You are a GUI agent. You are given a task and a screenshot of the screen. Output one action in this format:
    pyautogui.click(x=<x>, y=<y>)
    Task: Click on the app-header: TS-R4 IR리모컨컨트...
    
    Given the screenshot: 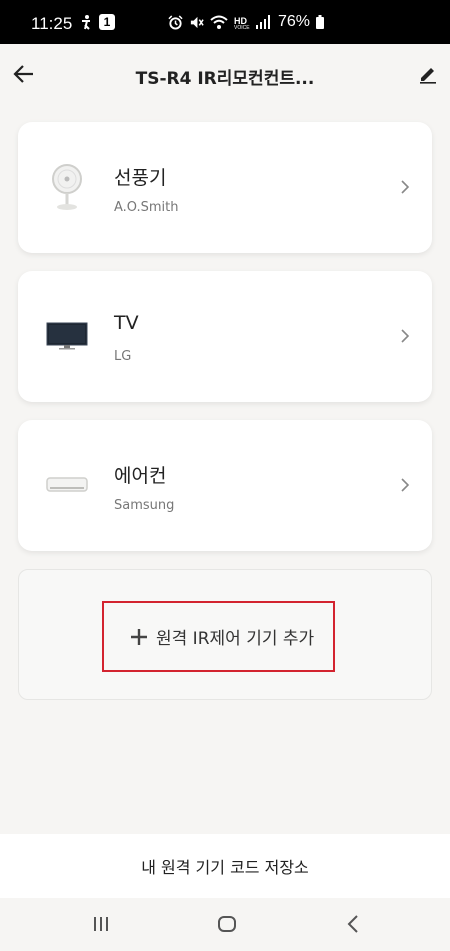 What is the action you would take?
    pyautogui.click(x=225, y=75)
    